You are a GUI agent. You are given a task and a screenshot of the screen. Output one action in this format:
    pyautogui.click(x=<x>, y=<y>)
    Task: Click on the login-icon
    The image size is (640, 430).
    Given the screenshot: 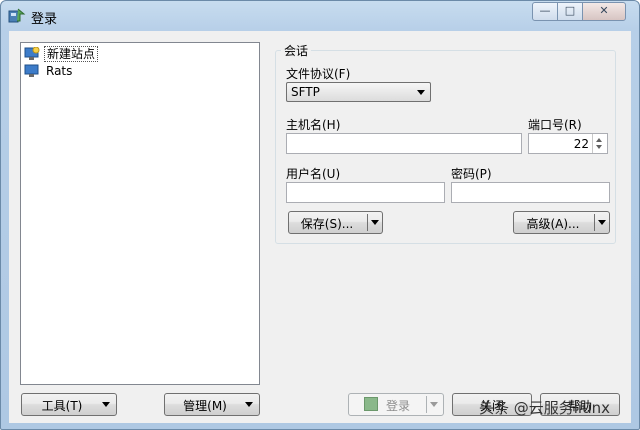 What is the action you would take?
    pyautogui.click(x=371, y=404)
    